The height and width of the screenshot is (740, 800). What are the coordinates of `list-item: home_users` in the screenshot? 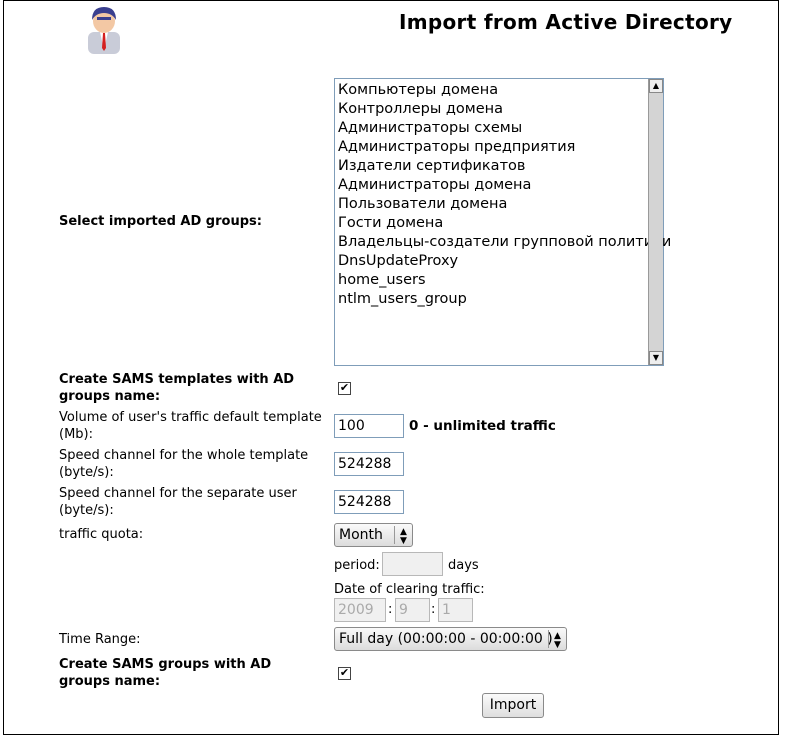 It's located at (491, 280).